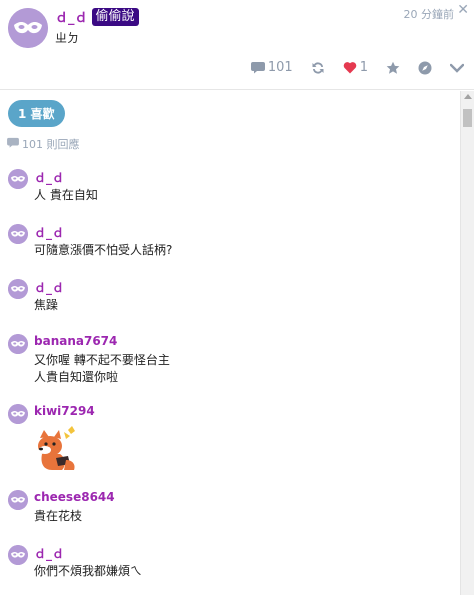  I want to click on reply-count-label: 101 則回應, so click(51, 144).